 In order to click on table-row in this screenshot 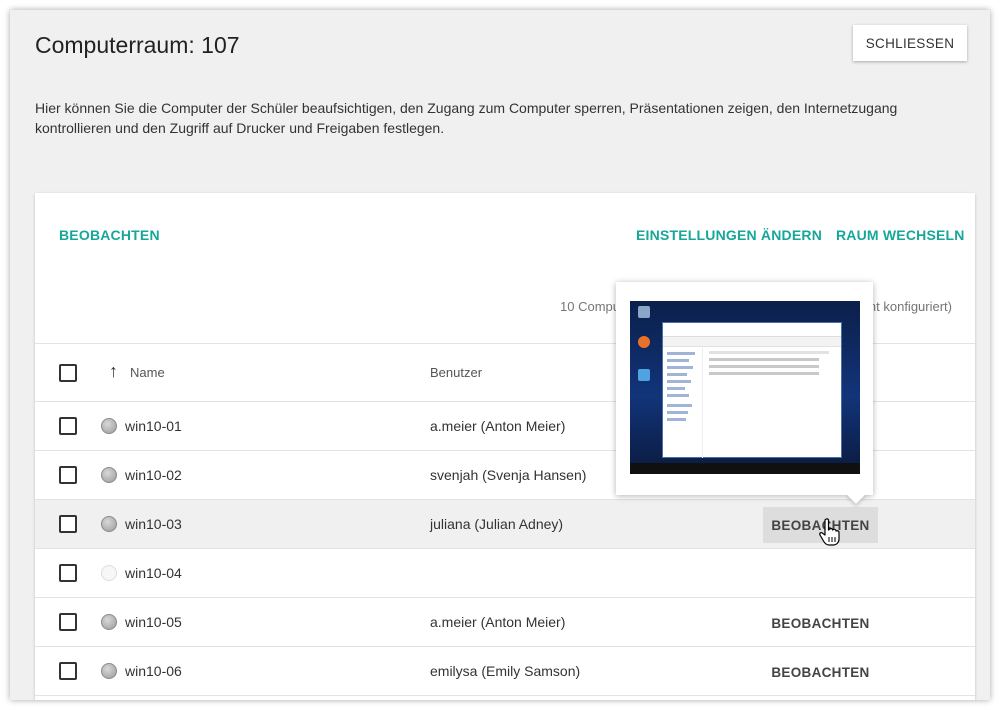, I will do `click(505, 697)`.